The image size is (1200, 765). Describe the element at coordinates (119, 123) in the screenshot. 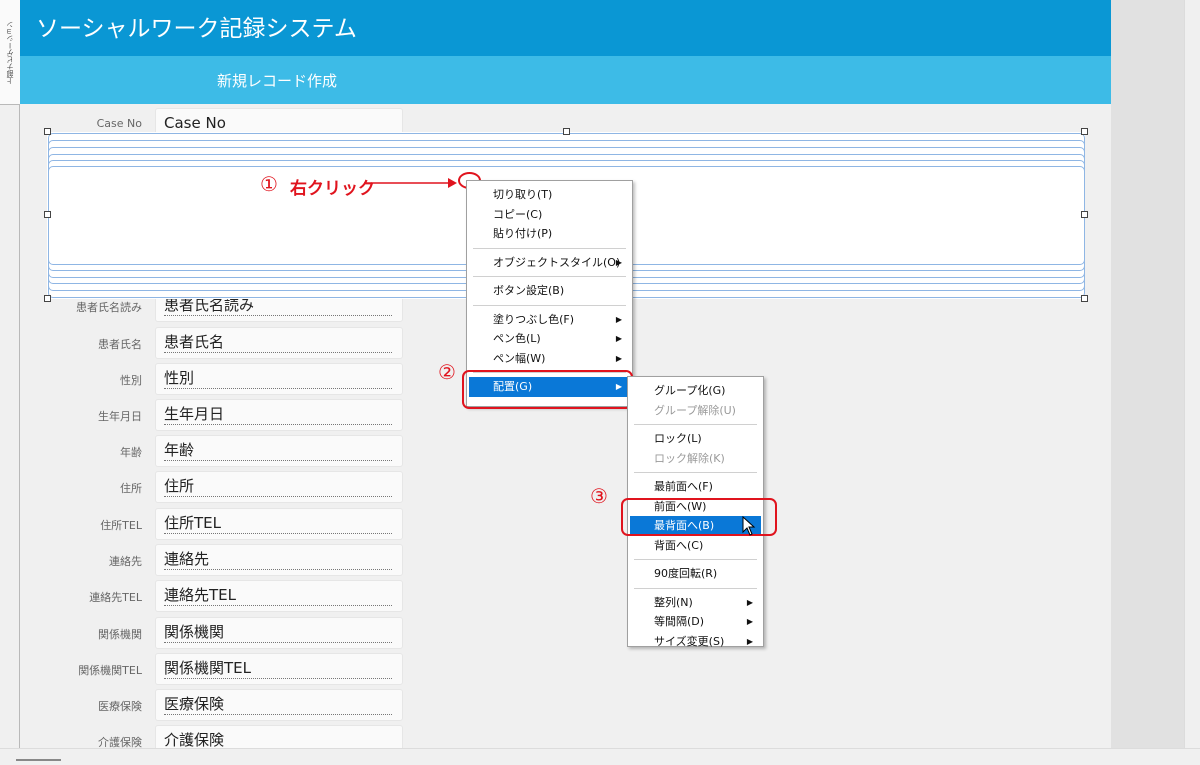

I see `field-label: Case No` at that location.